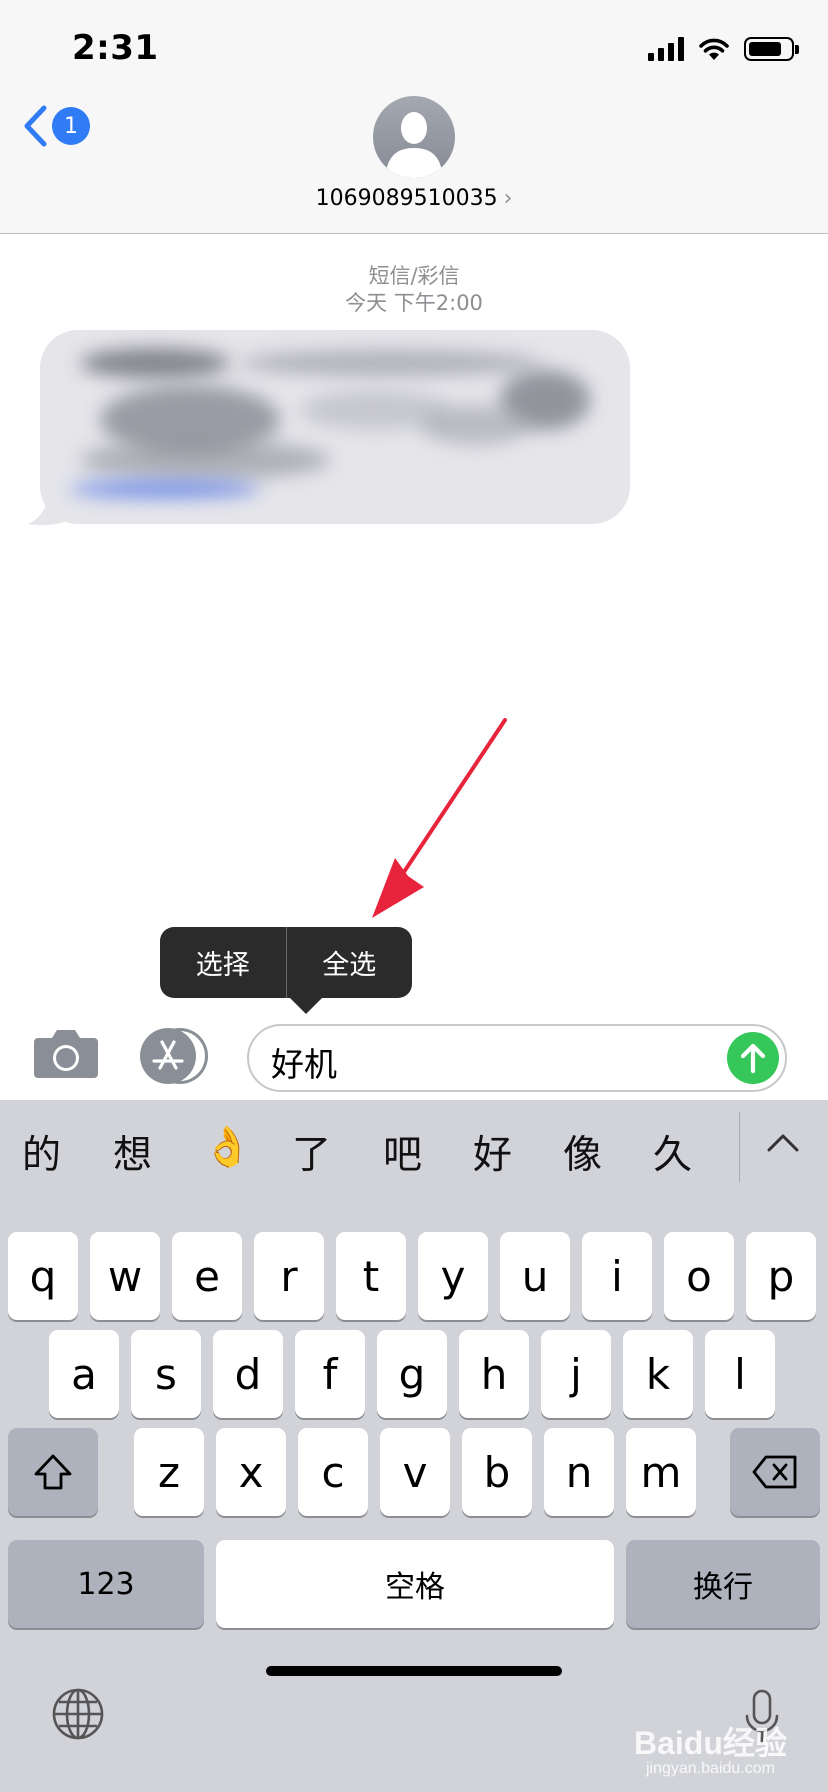  I want to click on return-key: 换行, so click(723, 1584).